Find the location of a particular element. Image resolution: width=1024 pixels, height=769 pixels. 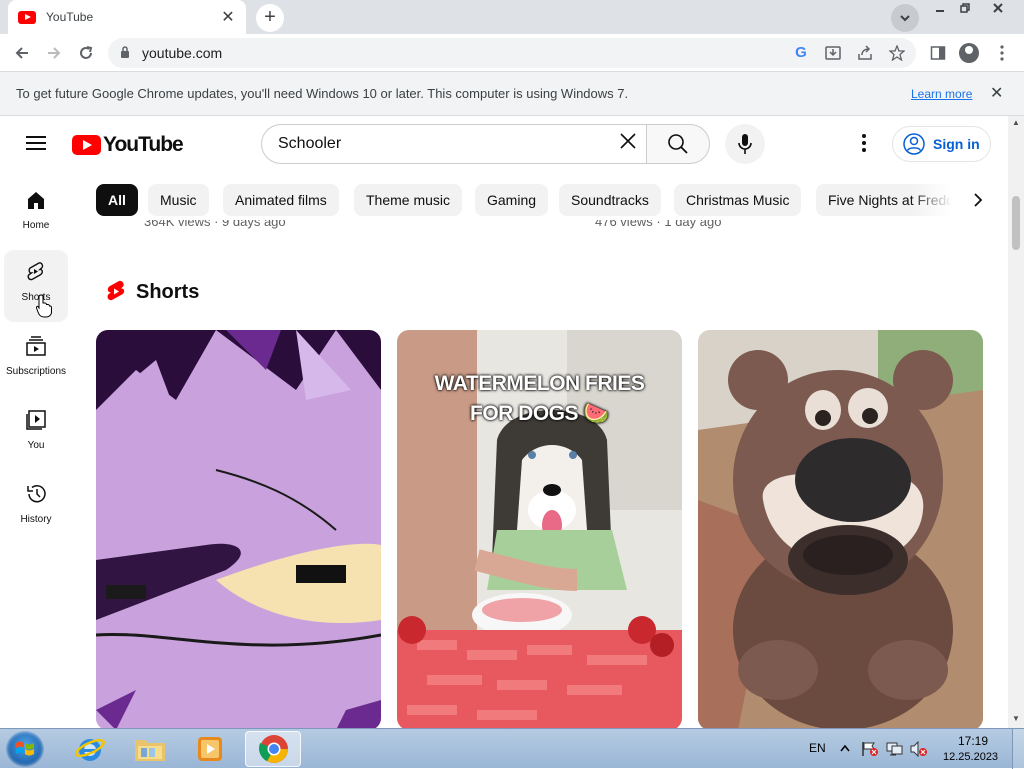

show-desktop-button is located at coordinates (1018, 749).